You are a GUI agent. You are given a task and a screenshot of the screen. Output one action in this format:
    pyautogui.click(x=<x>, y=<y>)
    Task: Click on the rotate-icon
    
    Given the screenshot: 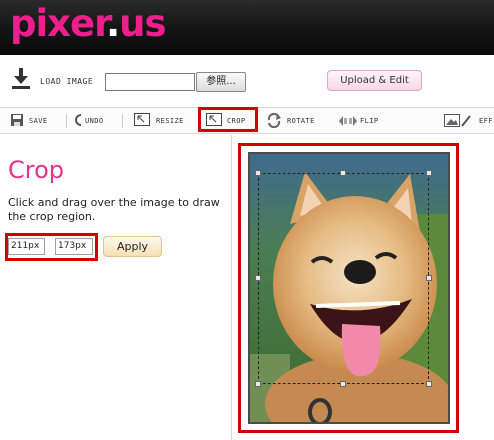 What is the action you would take?
    pyautogui.click(x=274, y=120)
    